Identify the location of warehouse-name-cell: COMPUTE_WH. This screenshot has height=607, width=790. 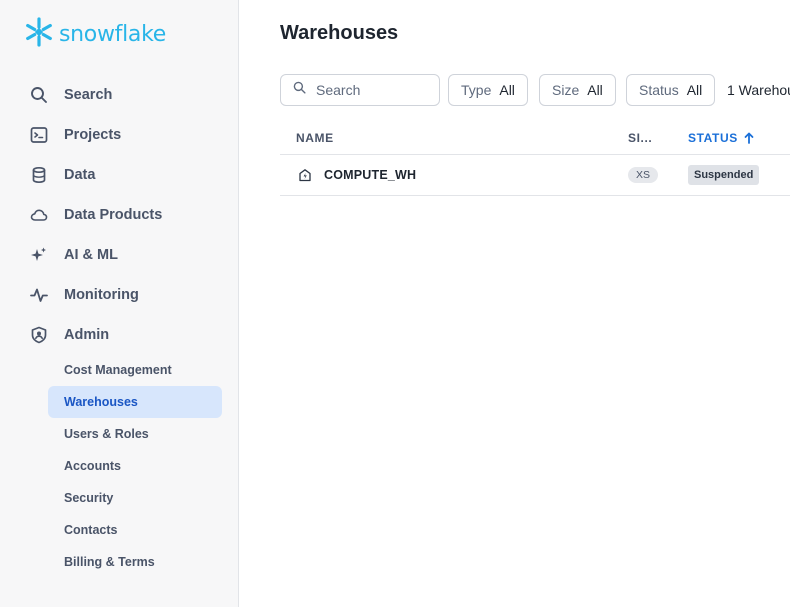
(357, 175).